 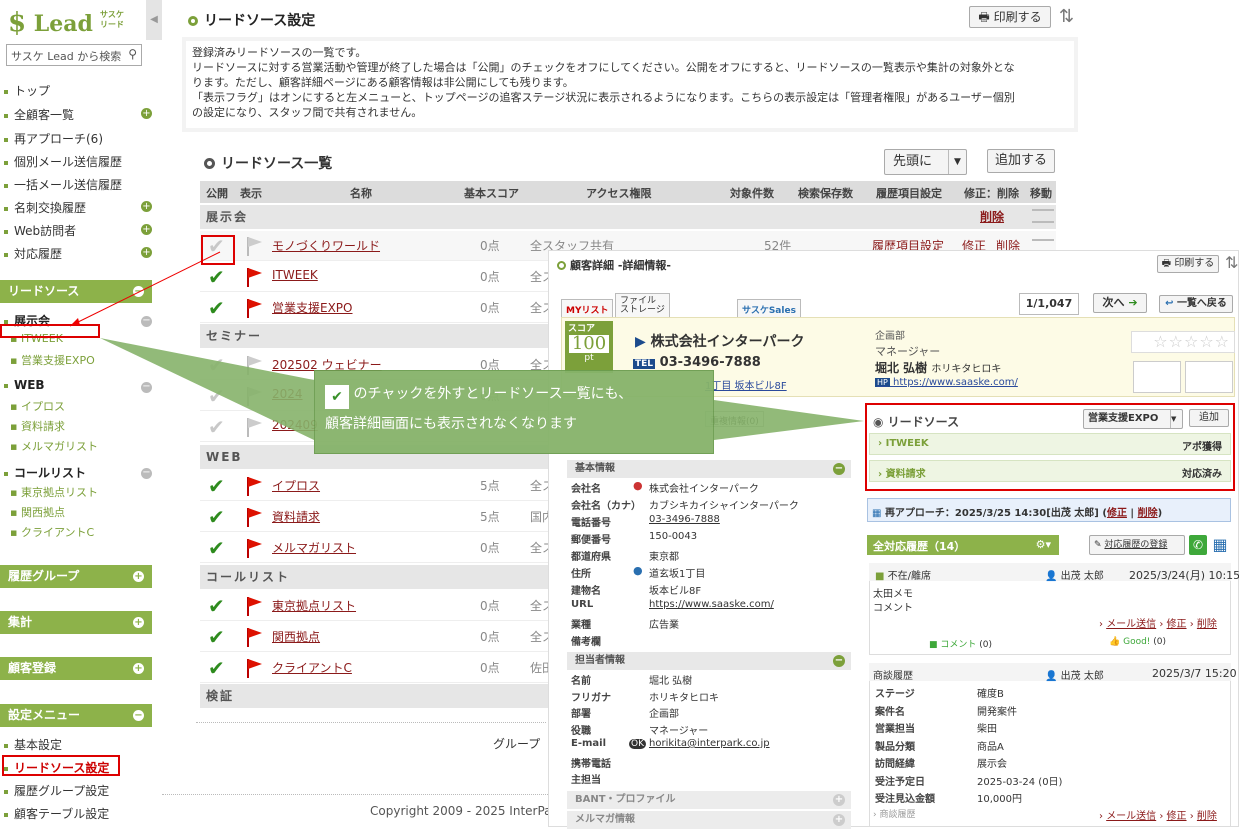 I want to click on field-value: https://www.saaske.com/, so click(x=711, y=604).